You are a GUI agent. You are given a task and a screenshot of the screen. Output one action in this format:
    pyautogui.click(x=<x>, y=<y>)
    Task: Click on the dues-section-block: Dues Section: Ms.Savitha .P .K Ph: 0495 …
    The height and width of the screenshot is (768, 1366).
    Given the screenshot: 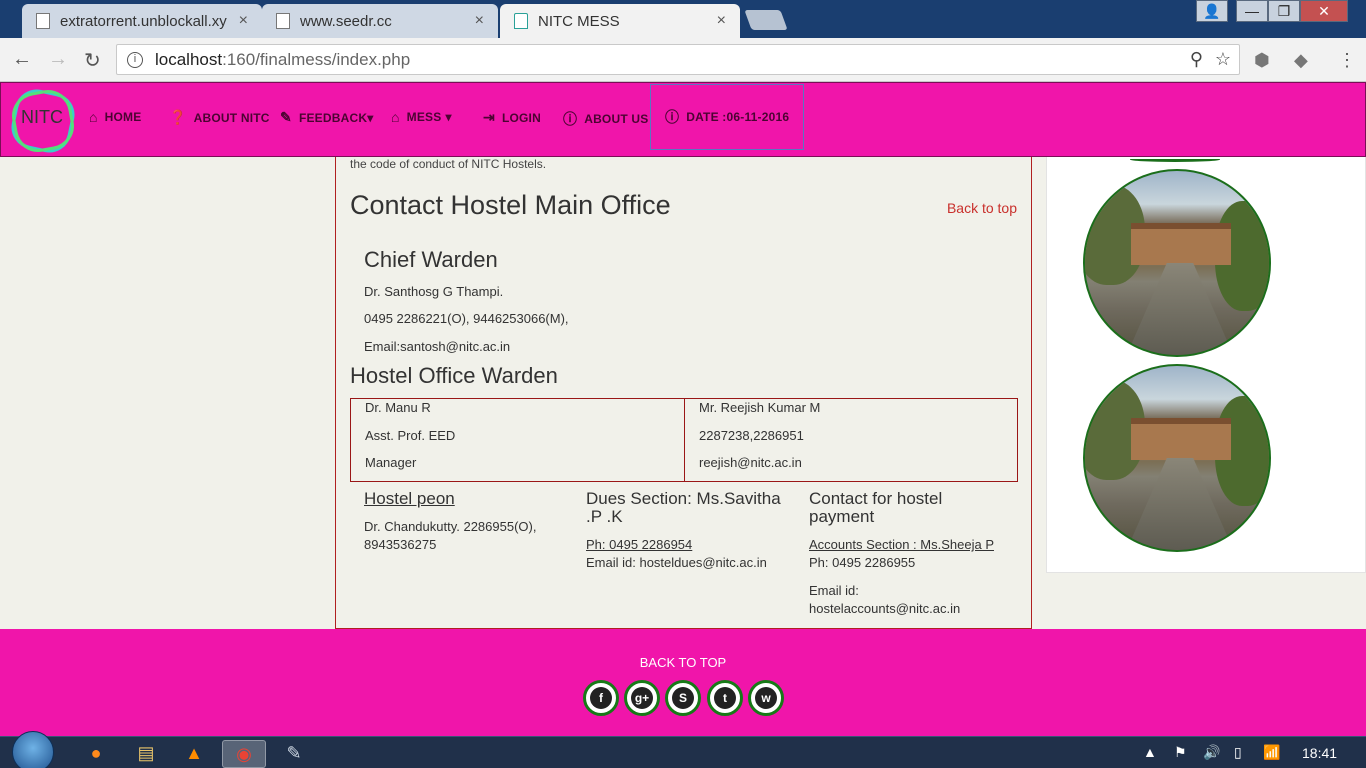 What is the action you would take?
    pyautogui.click(x=688, y=531)
    